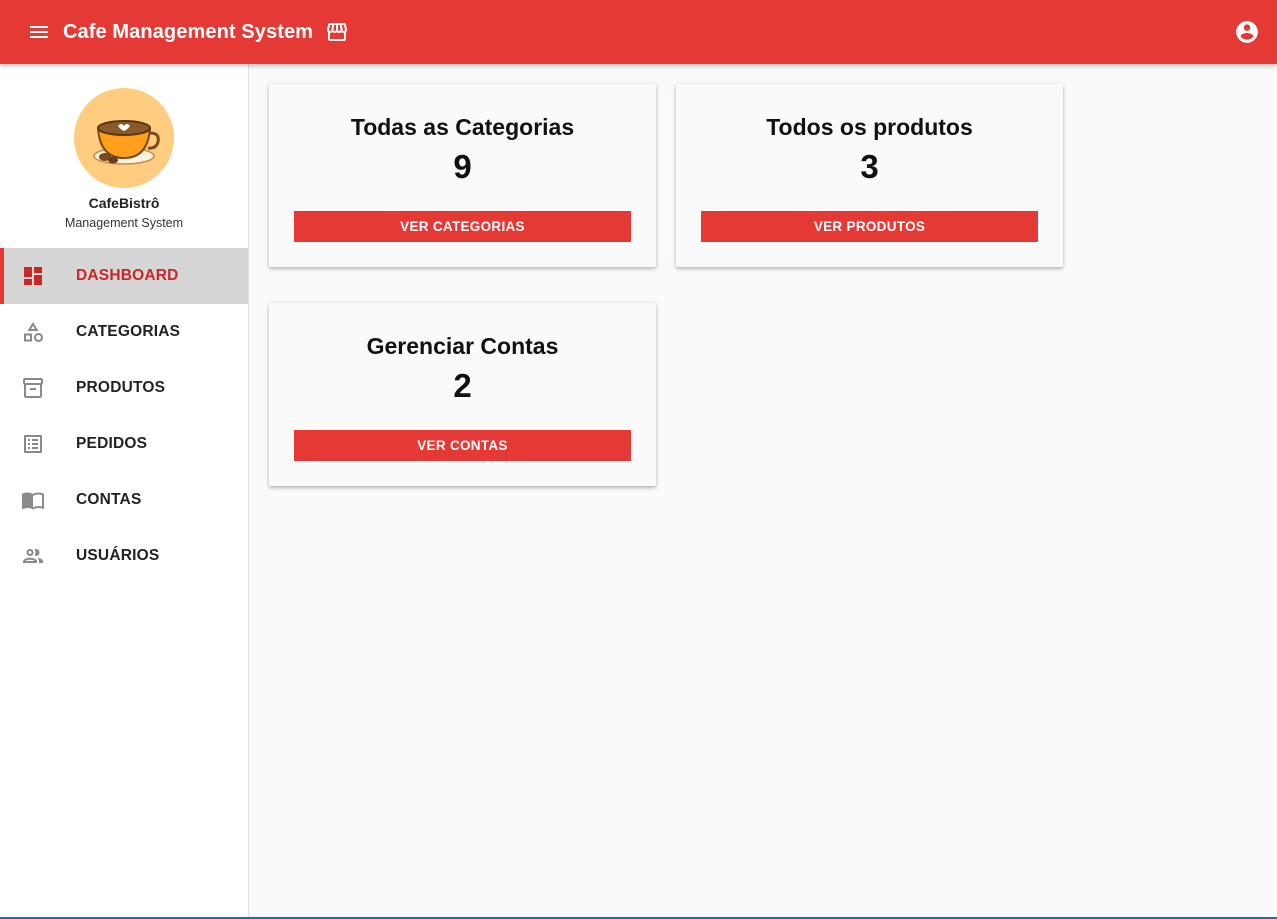 This screenshot has height=919, width=1277. What do you see at coordinates (112, 443) in the screenshot?
I see `sidebar-item-label: PEDIDOS` at bounding box center [112, 443].